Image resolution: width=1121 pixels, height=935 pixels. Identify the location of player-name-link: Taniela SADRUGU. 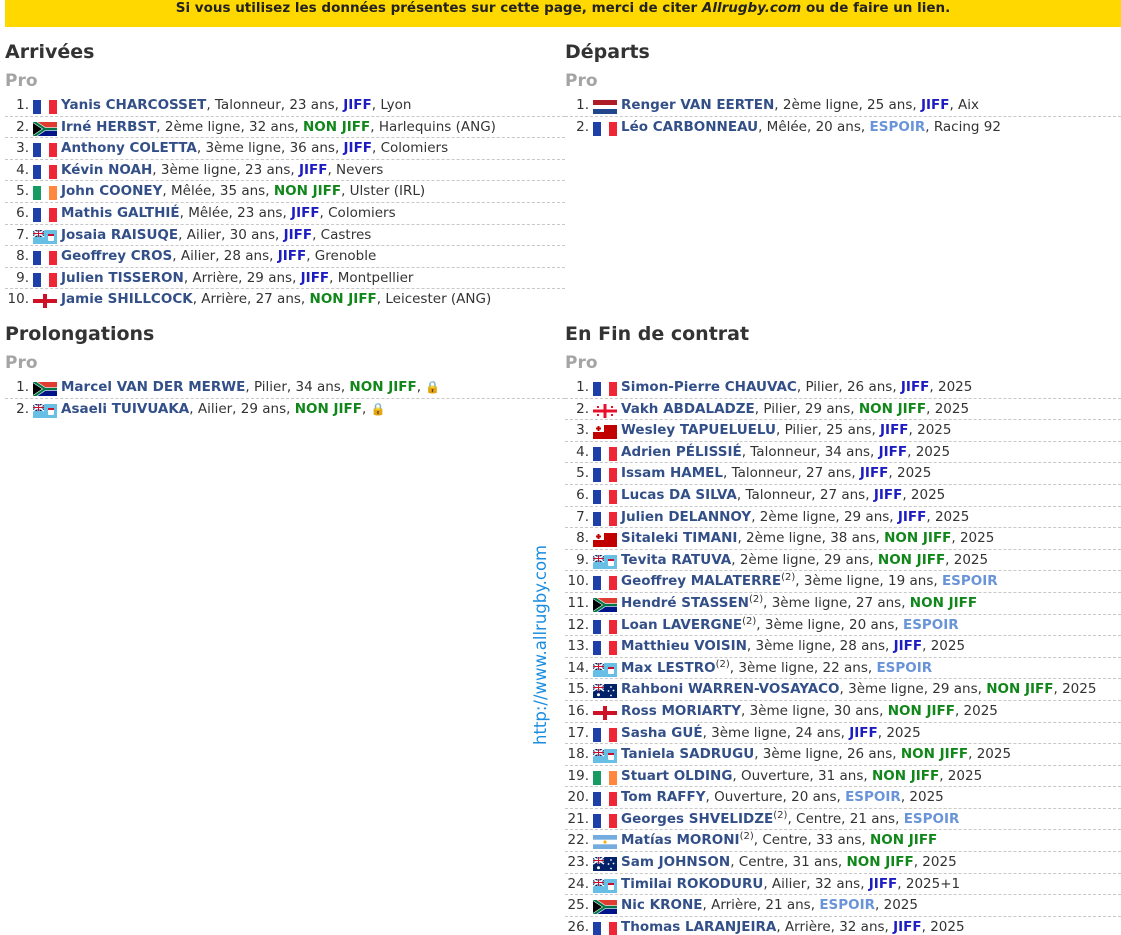
(687, 754).